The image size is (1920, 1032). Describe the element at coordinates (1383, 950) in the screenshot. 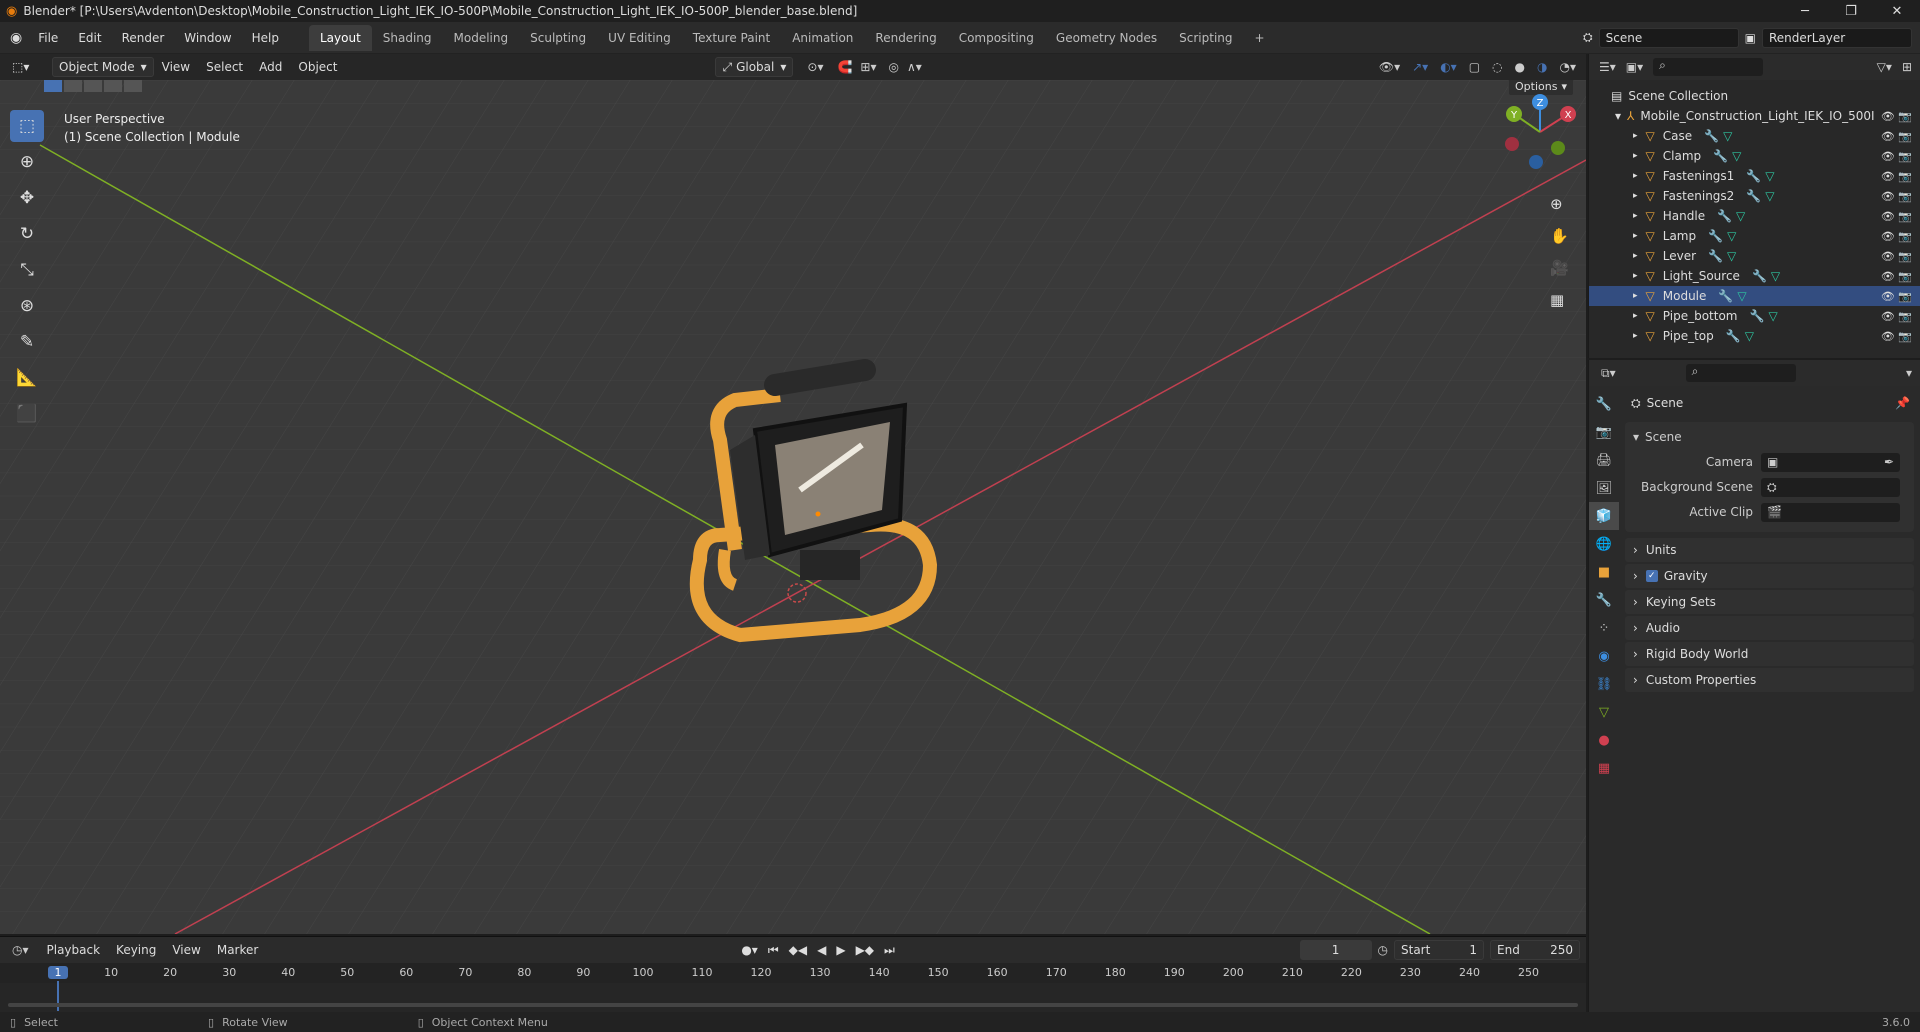

I see `clock-icon: ◷` at that location.